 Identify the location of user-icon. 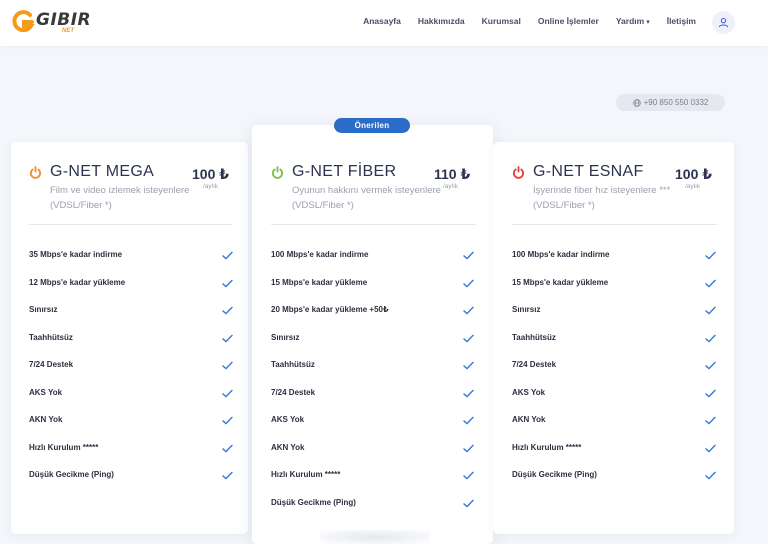
(723, 22).